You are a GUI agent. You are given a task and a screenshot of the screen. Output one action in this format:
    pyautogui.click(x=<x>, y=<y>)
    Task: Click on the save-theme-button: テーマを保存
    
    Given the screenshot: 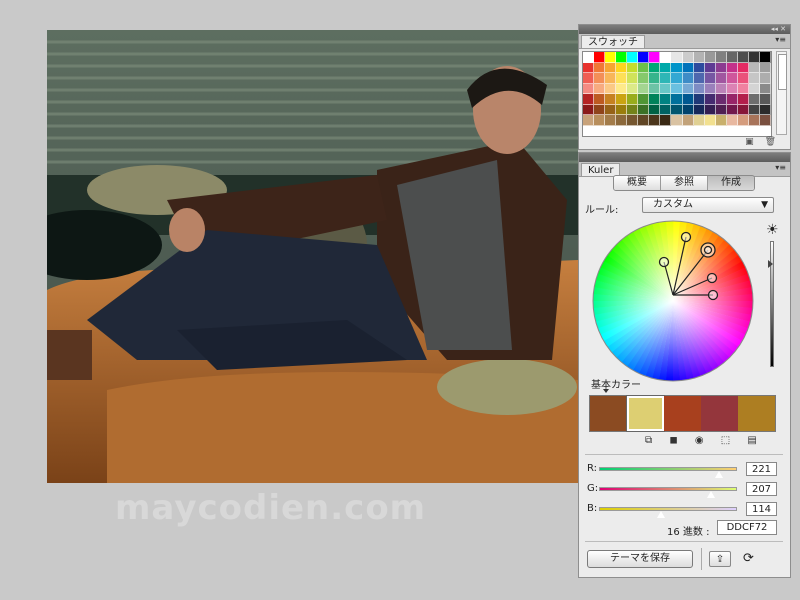 What is the action you would take?
    pyautogui.click(x=640, y=559)
    